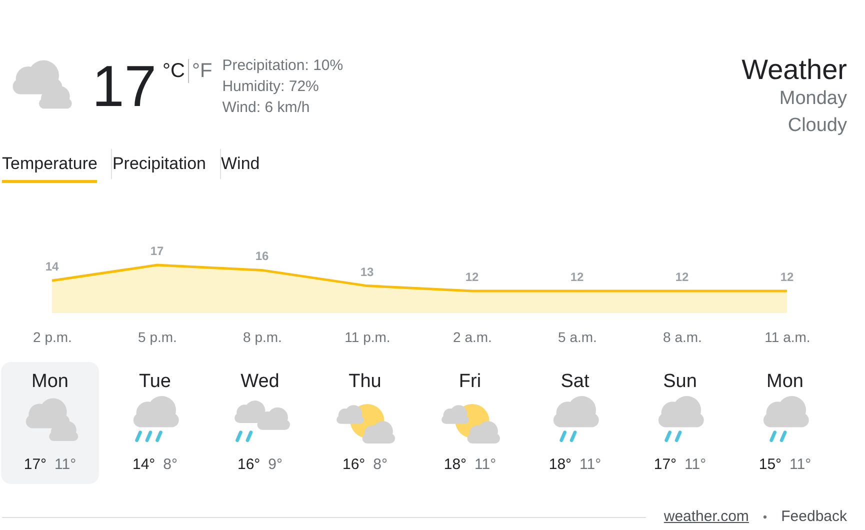 Image resolution: width=865 pixels, height=530 pixels. Describe the element at coordinates (770, 465) in the screenshot. I see `high-temperature: 15°` at that location.